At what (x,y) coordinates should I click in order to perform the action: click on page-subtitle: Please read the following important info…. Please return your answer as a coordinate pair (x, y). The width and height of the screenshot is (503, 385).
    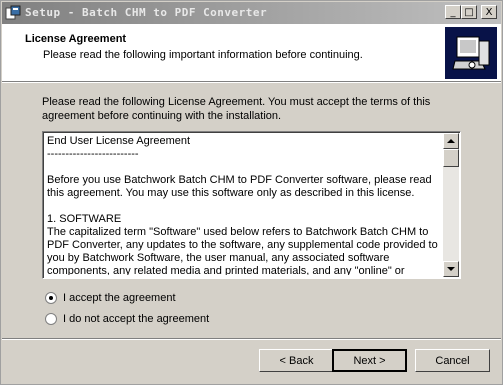
    Looking at the image, I should click on (203, 55).